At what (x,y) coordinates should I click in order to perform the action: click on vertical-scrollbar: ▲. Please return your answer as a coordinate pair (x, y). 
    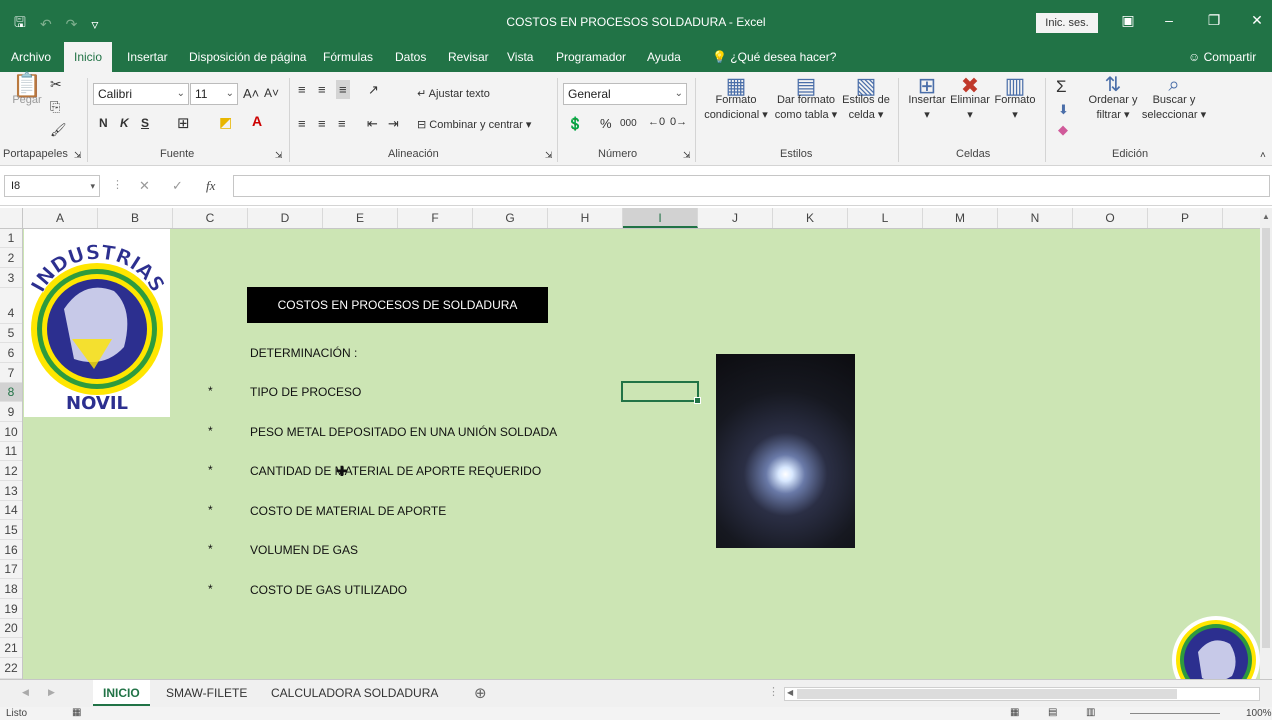
    Looking at the image, I should click on (1266, 443).